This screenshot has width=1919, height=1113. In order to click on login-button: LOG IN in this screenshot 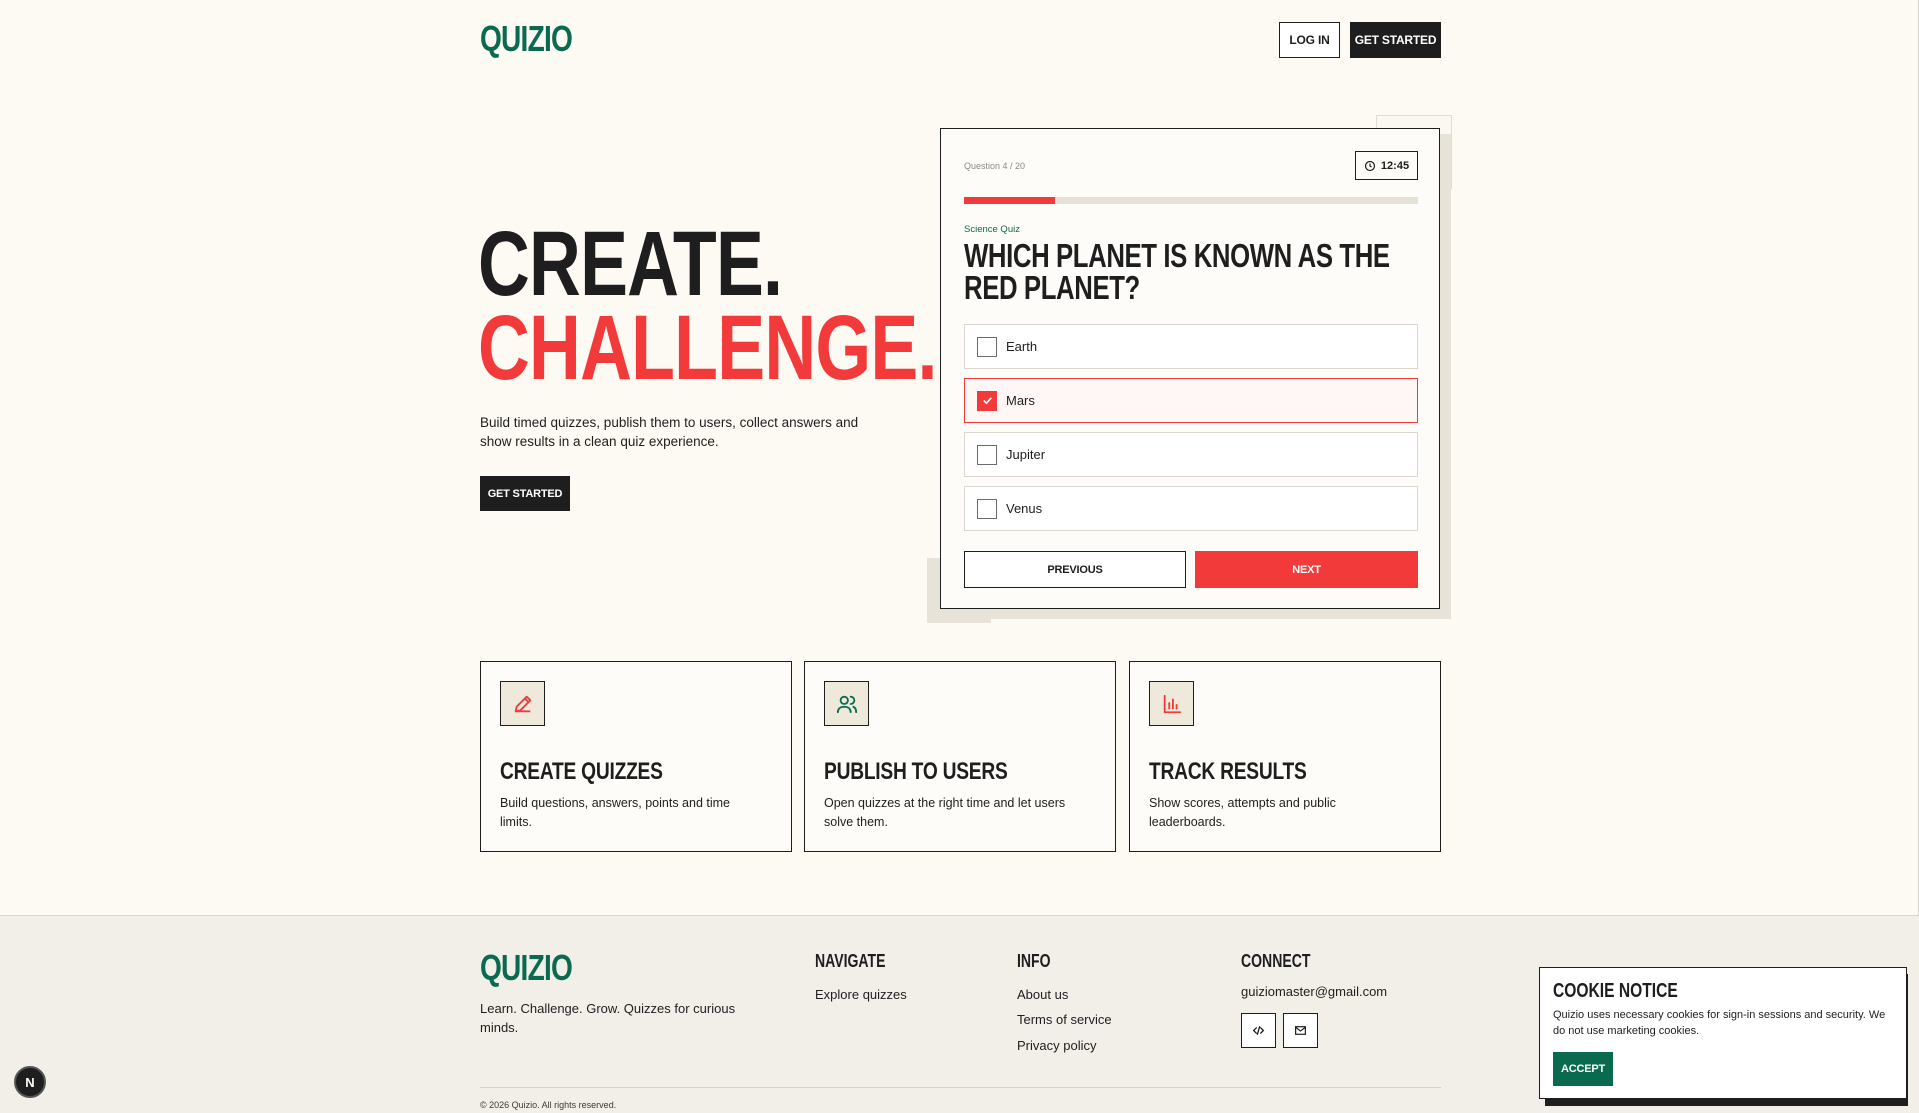, I will do `click(1309, 40)`.